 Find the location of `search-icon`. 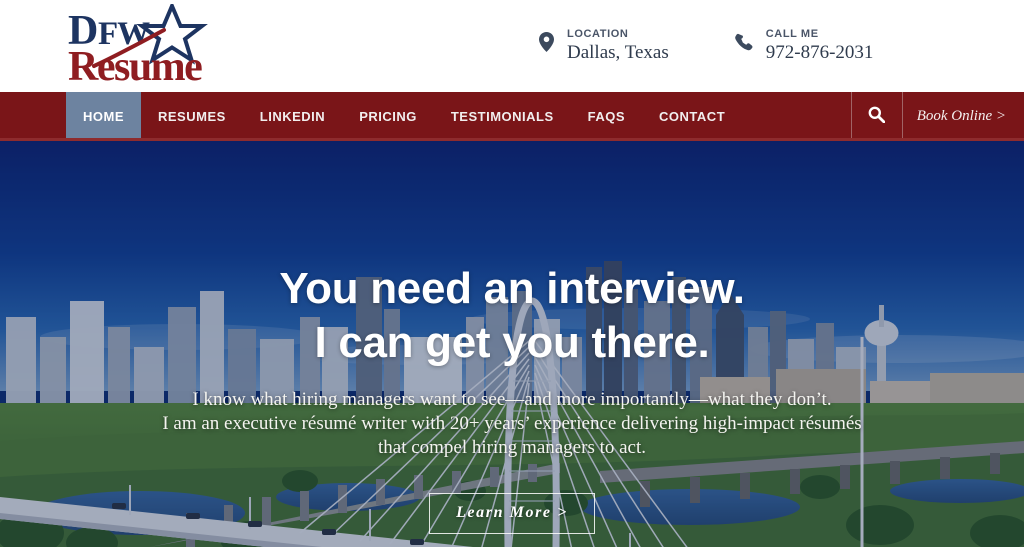

search-icon is located at coordinates (877, 117).